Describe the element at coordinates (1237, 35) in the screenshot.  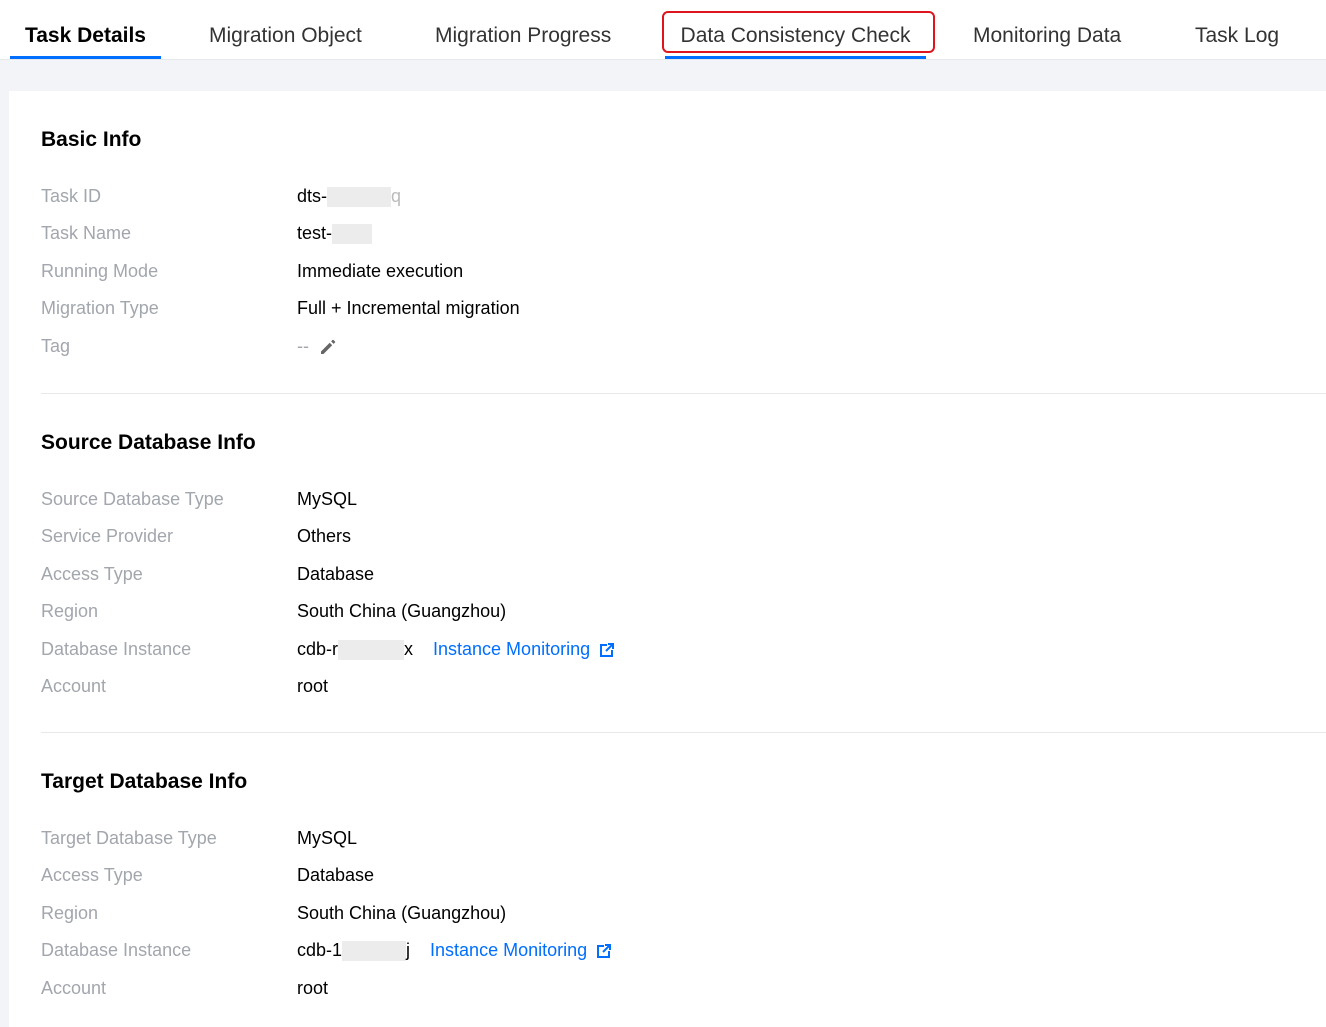
I see `tab-label: Task Log` at that location.